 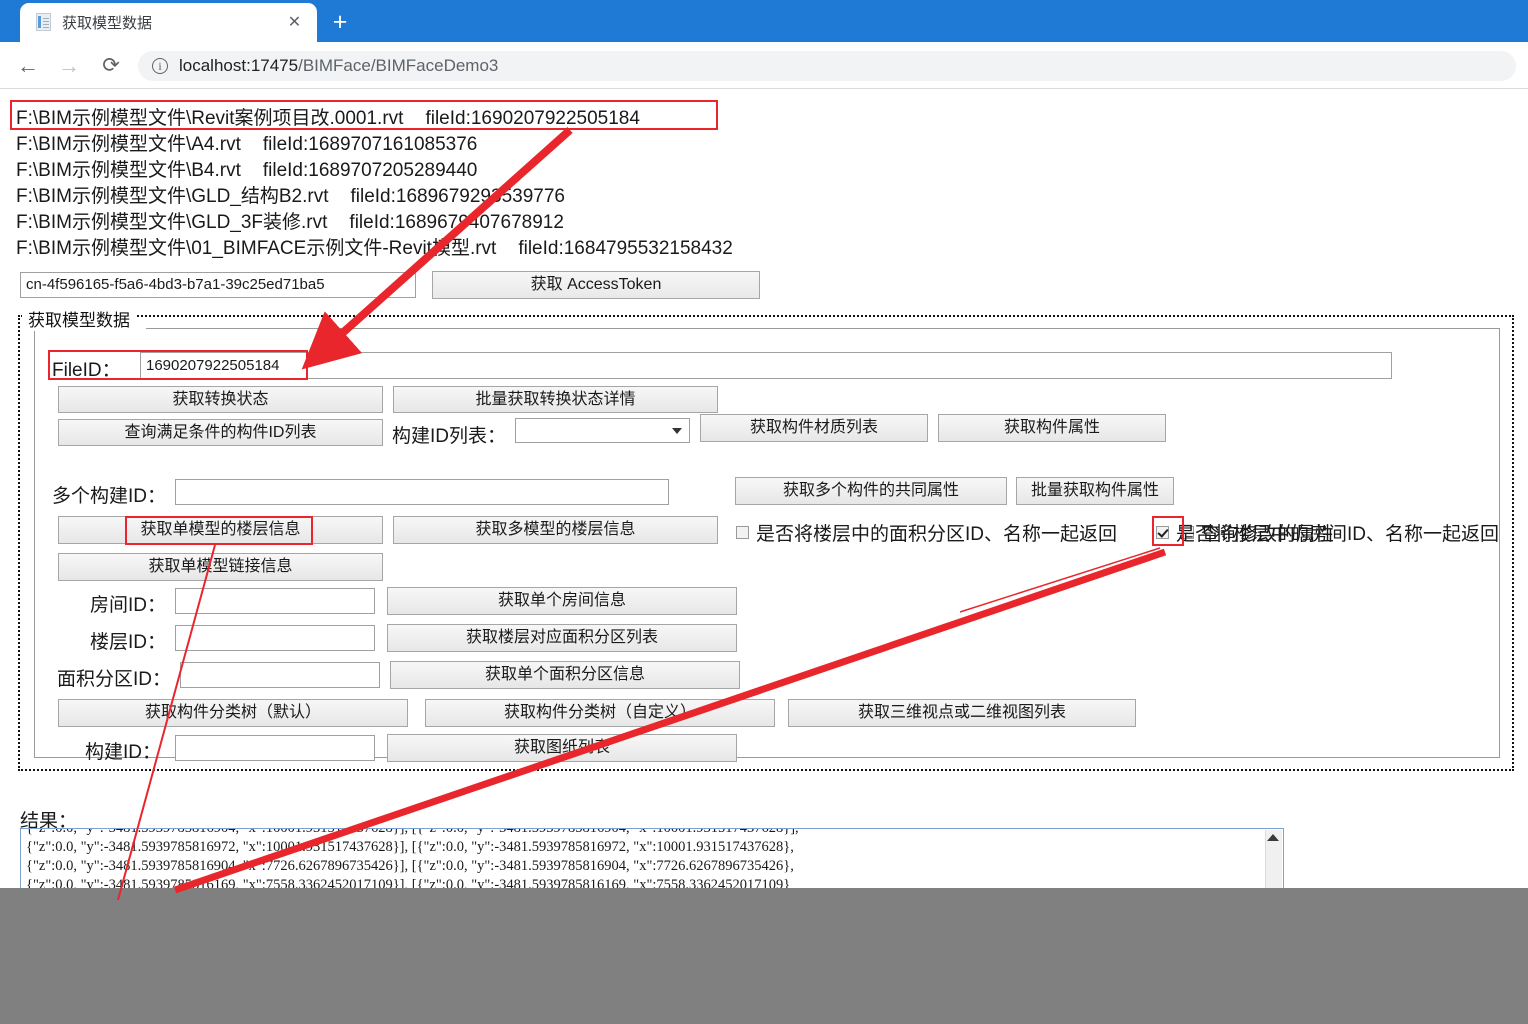 What do you see at coordinates (370, 144) in the screenshot?
I see `file-id: fileId:1689707161085376` at bounding box center [370, 144].